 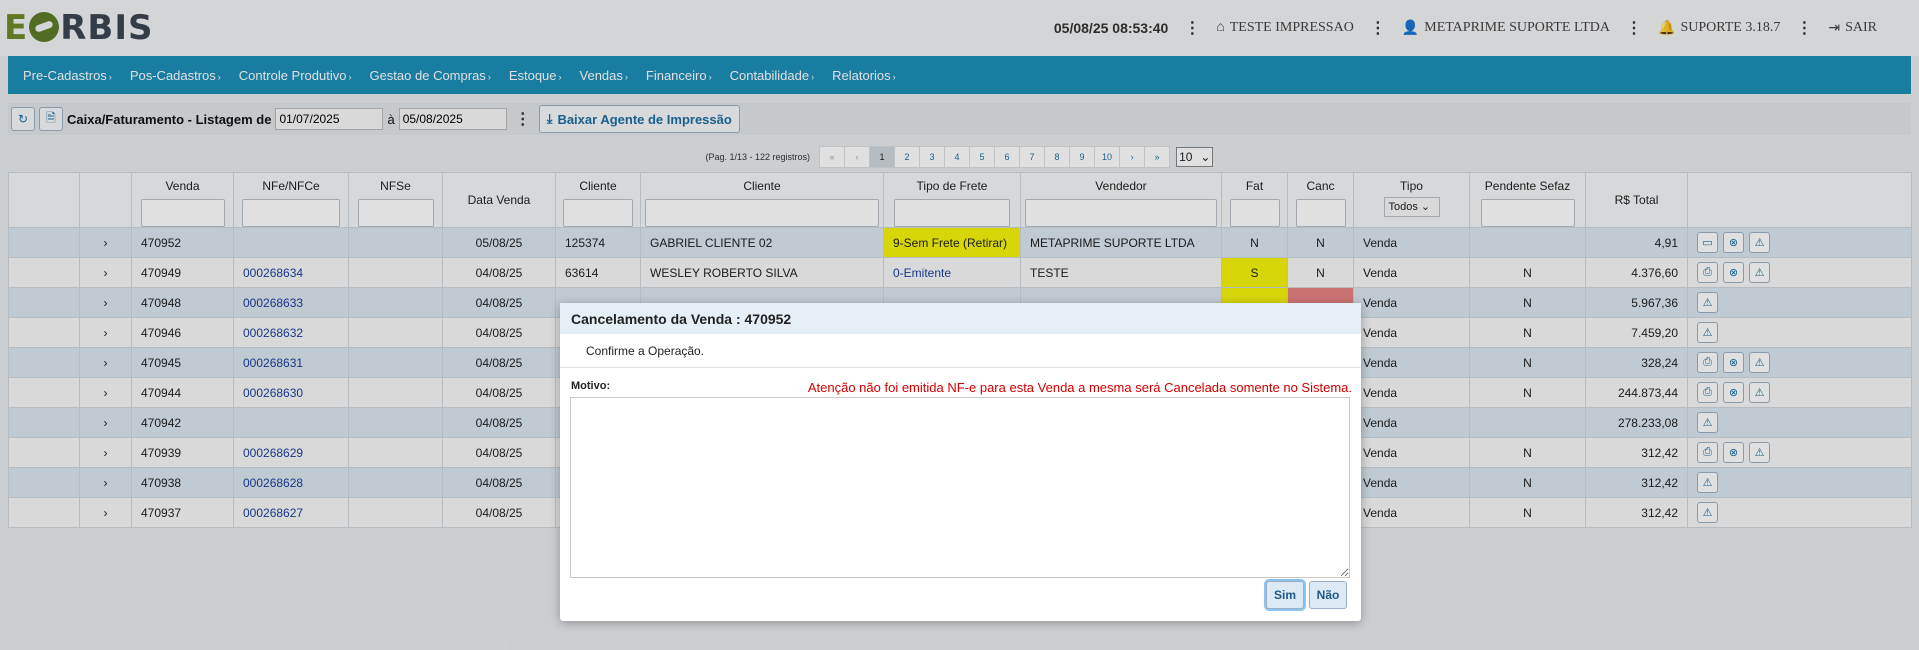 I want to click on dialog-title: Cancelamento da Venda : 470952, so click(x=960, y=318).